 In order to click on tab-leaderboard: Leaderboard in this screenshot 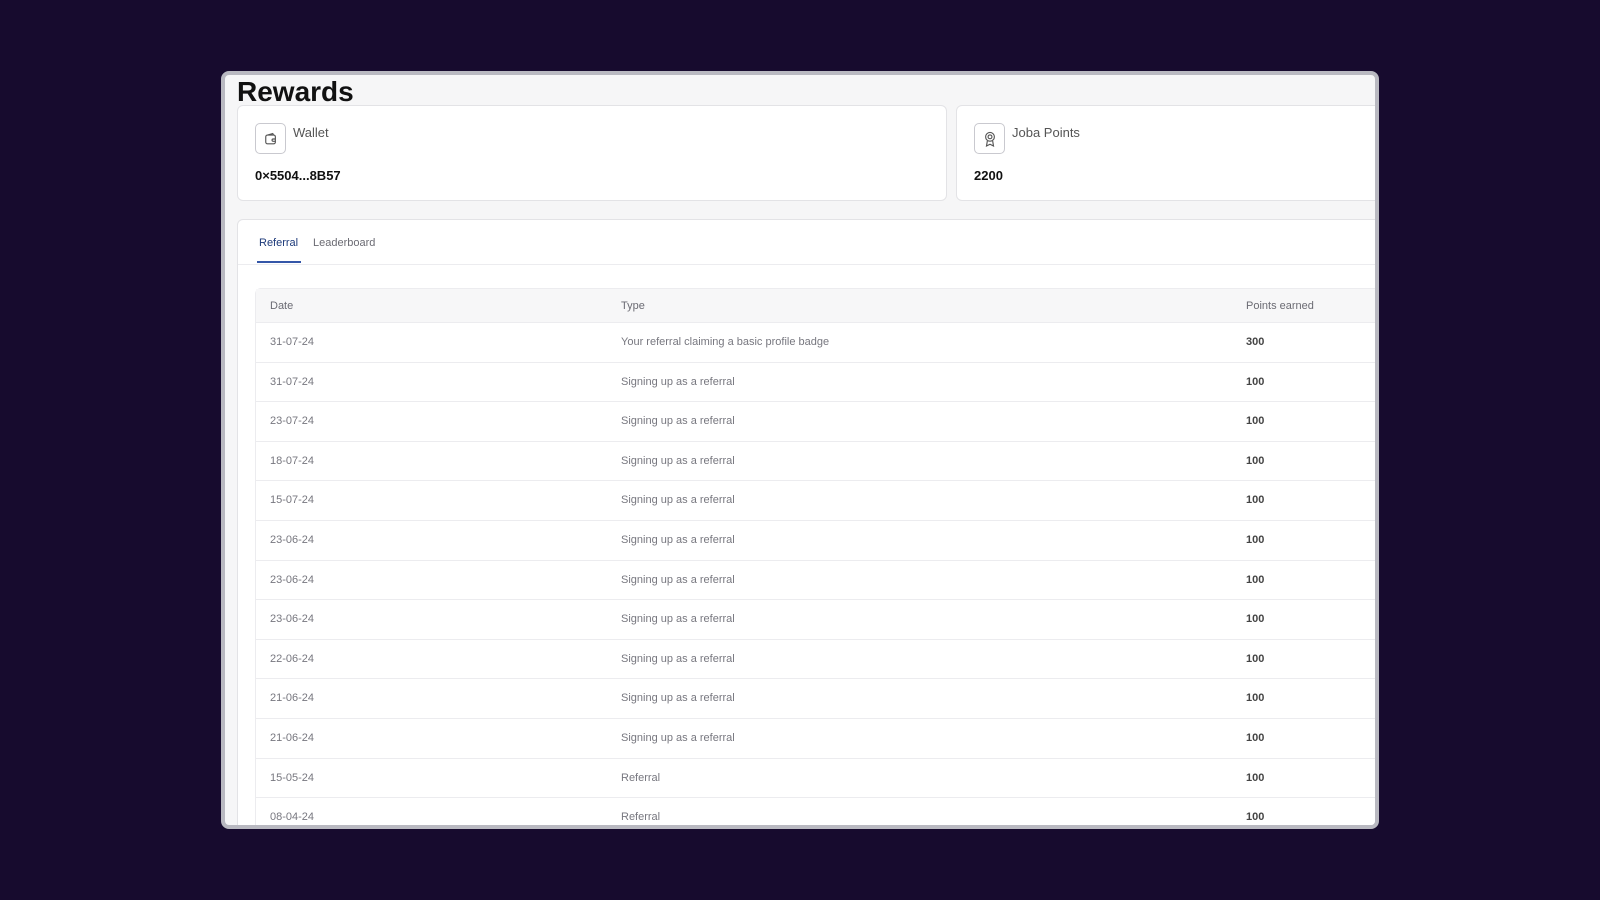, I will do `click(344, 249)`.